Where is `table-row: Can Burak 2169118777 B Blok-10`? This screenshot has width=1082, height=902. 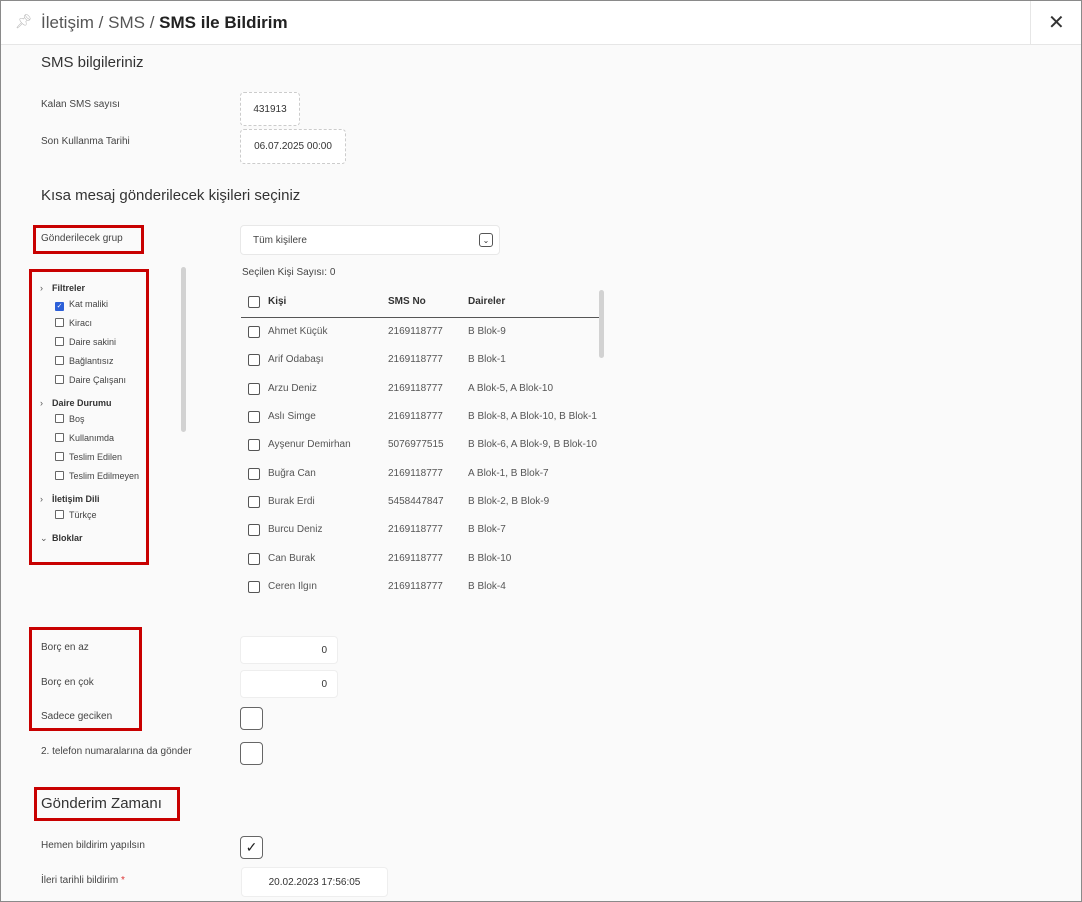
table-row: Can Burak 2169118777 B Blok-10 is located at coordinates (420, 558).